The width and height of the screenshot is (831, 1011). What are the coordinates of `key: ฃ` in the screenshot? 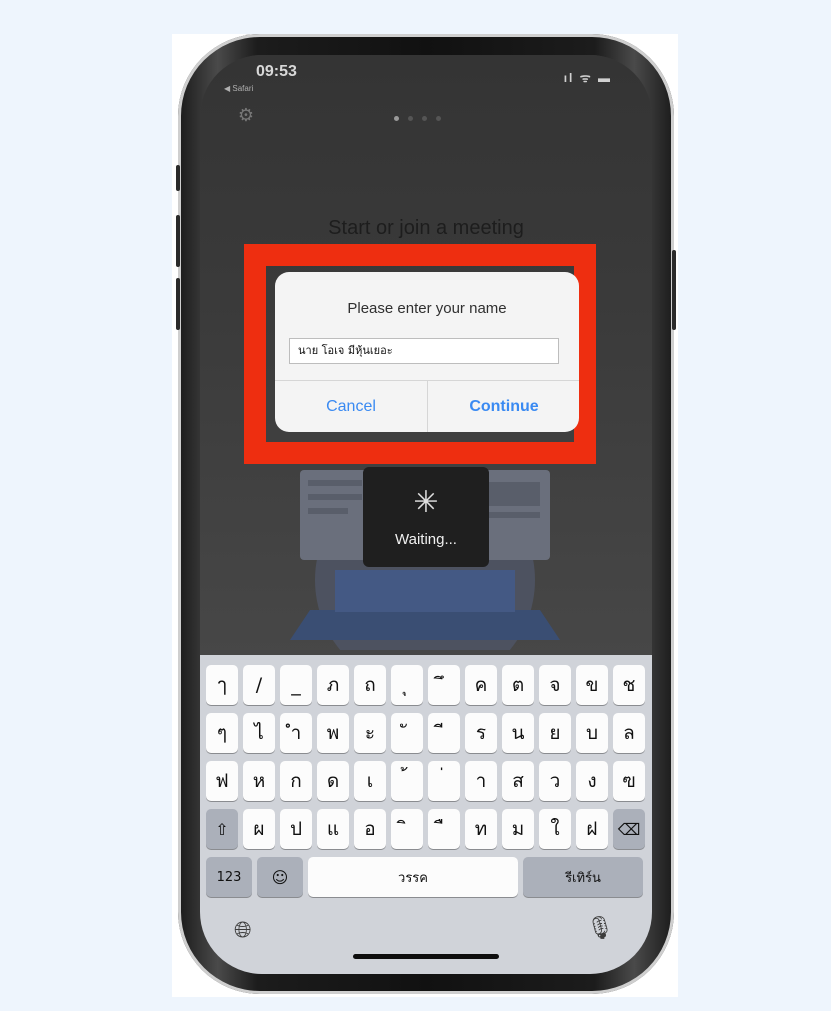 It's located at (629, 781).